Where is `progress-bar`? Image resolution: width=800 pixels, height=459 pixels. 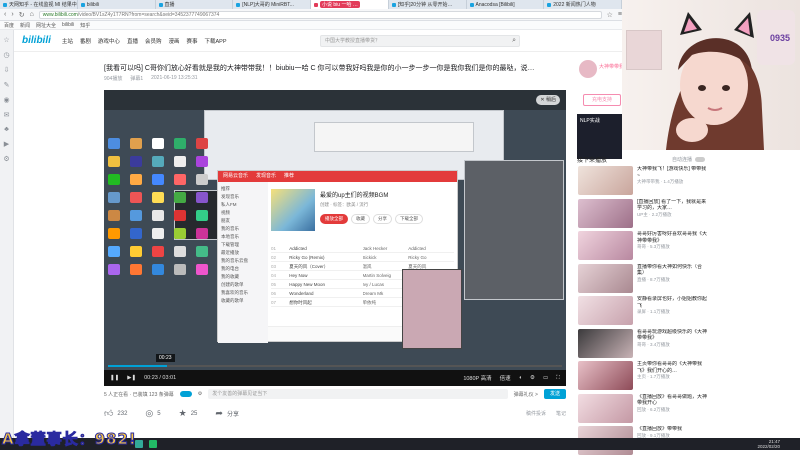
progress-bar is located at coordinates (335, 366).